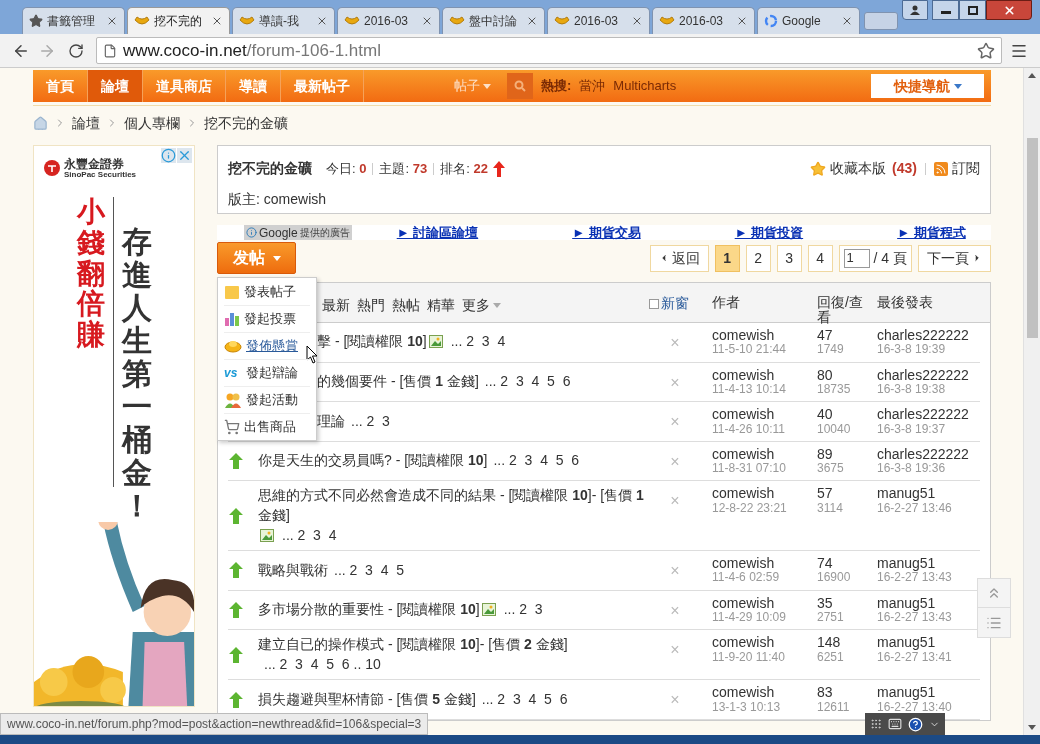 This screenshot has width=1040, height=744. I want to click on scrollbar-thumb, so click(1032, 238).